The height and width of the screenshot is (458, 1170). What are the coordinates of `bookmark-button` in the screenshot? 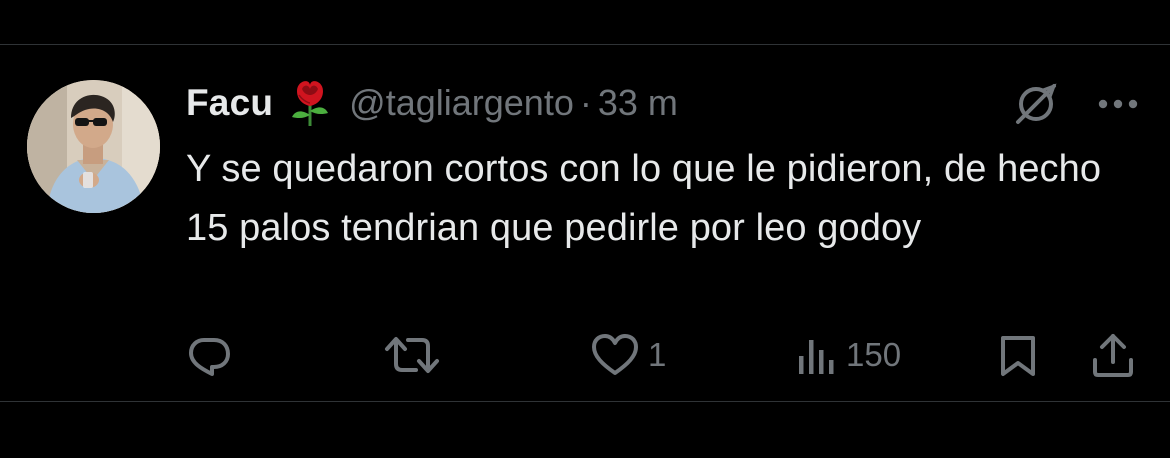 It's located at (1018, 355).